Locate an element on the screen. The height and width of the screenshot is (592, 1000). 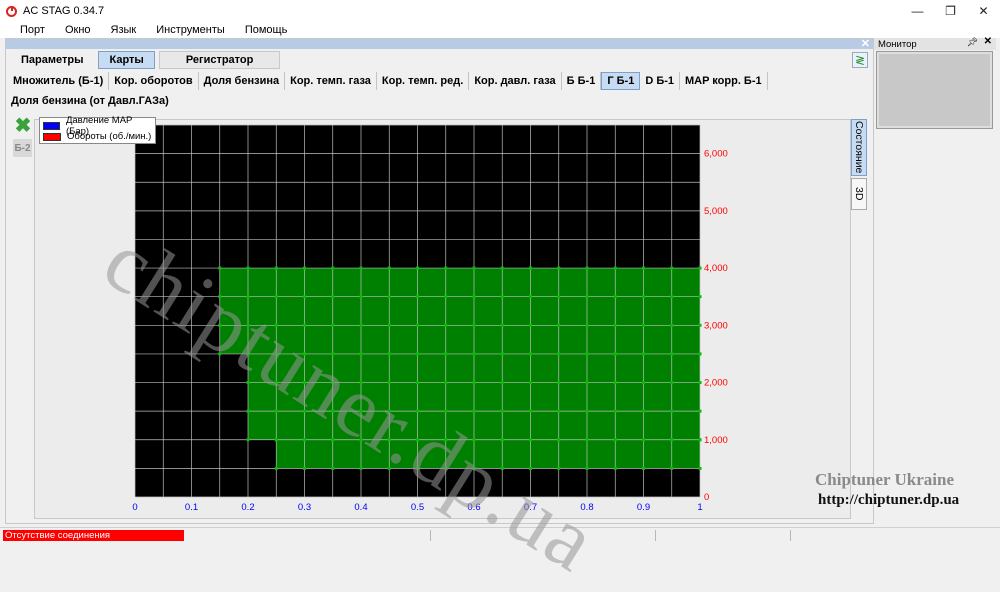
close-button: ✕ is located at coordinates (983, 11).